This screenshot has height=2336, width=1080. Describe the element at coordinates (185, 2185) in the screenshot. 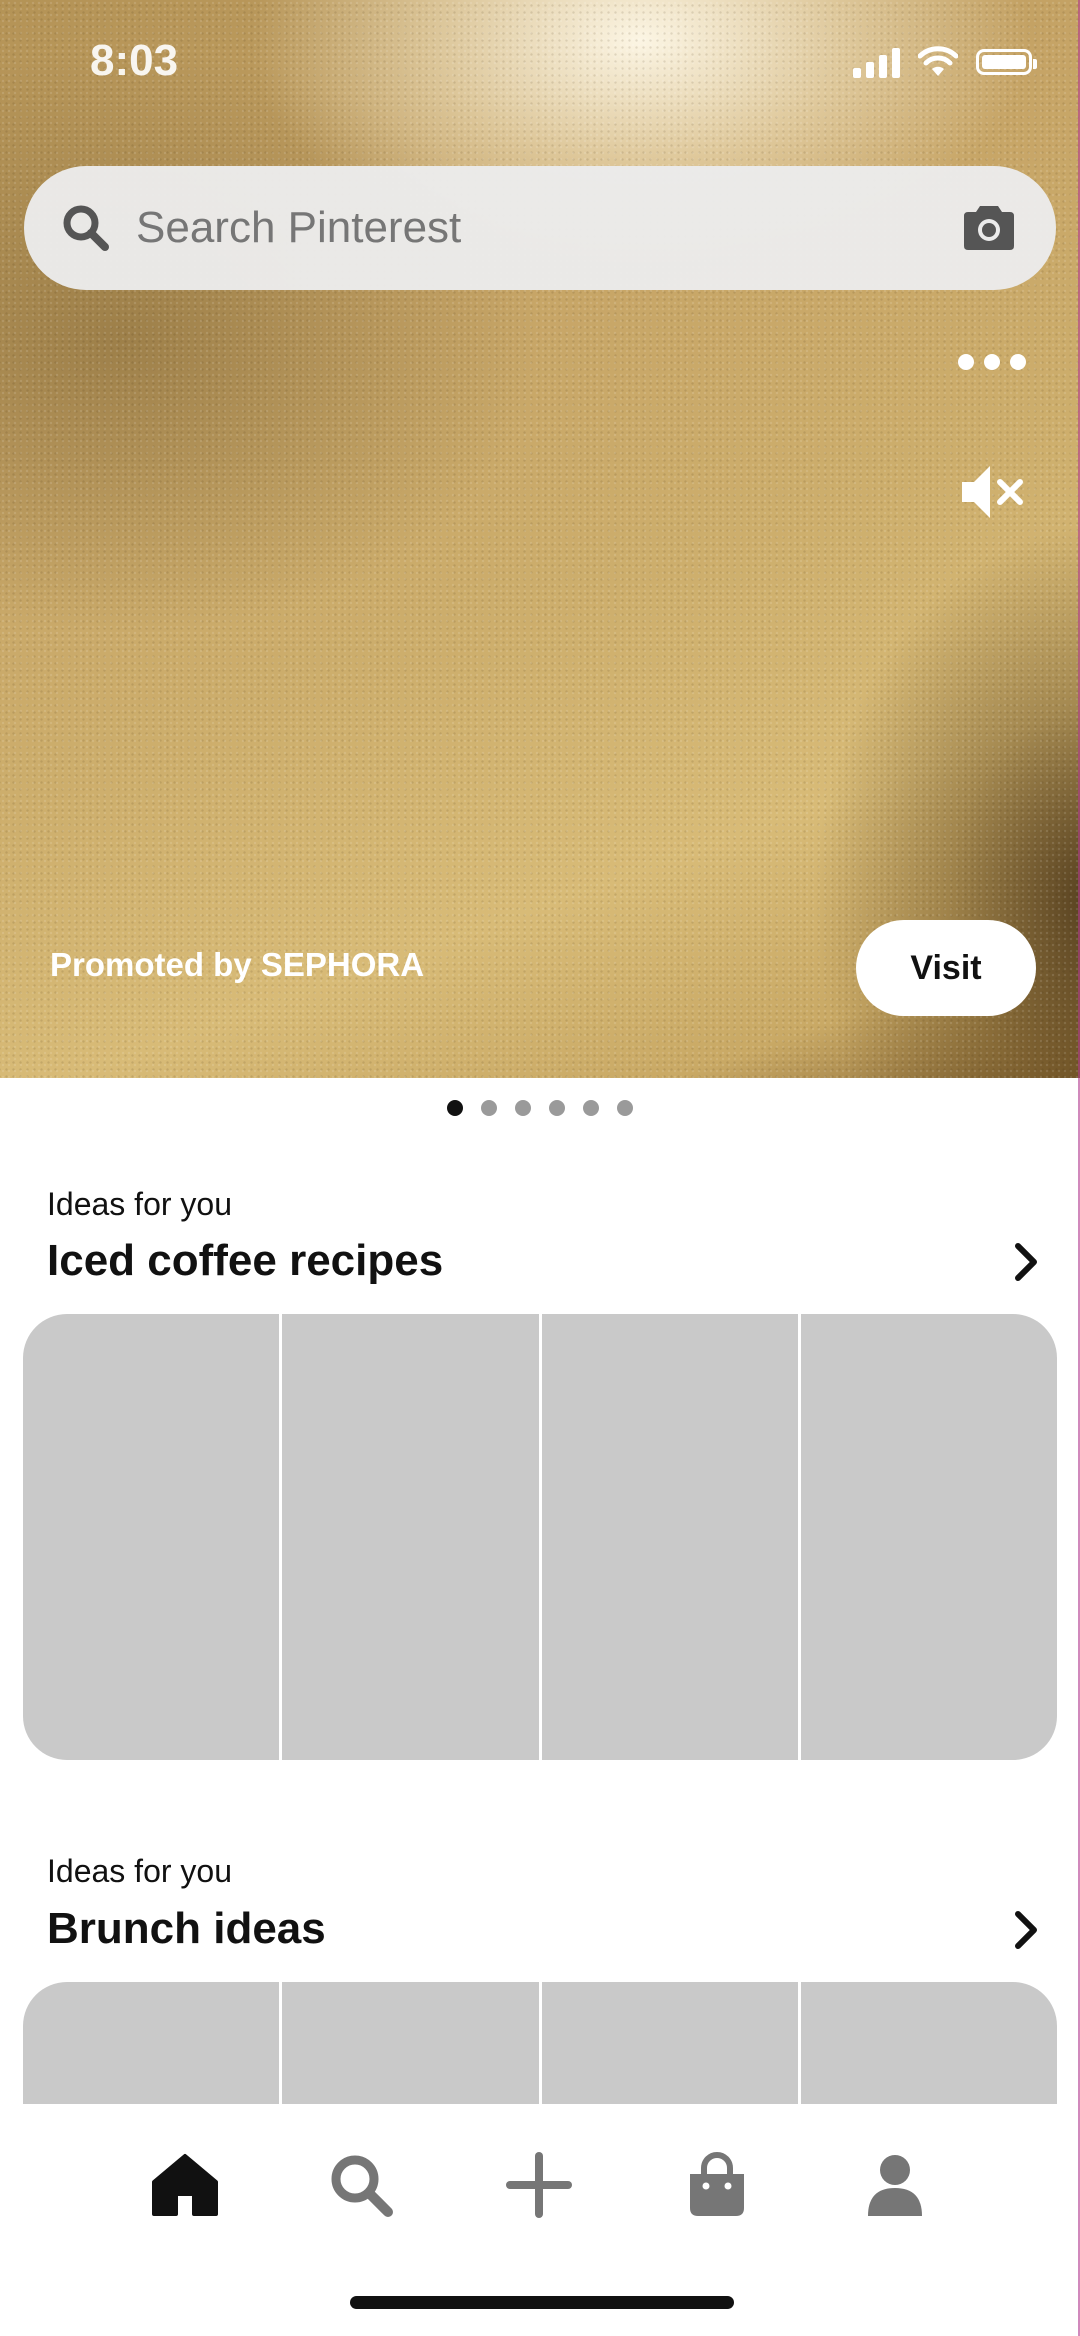

I see `home-icon` at that location.